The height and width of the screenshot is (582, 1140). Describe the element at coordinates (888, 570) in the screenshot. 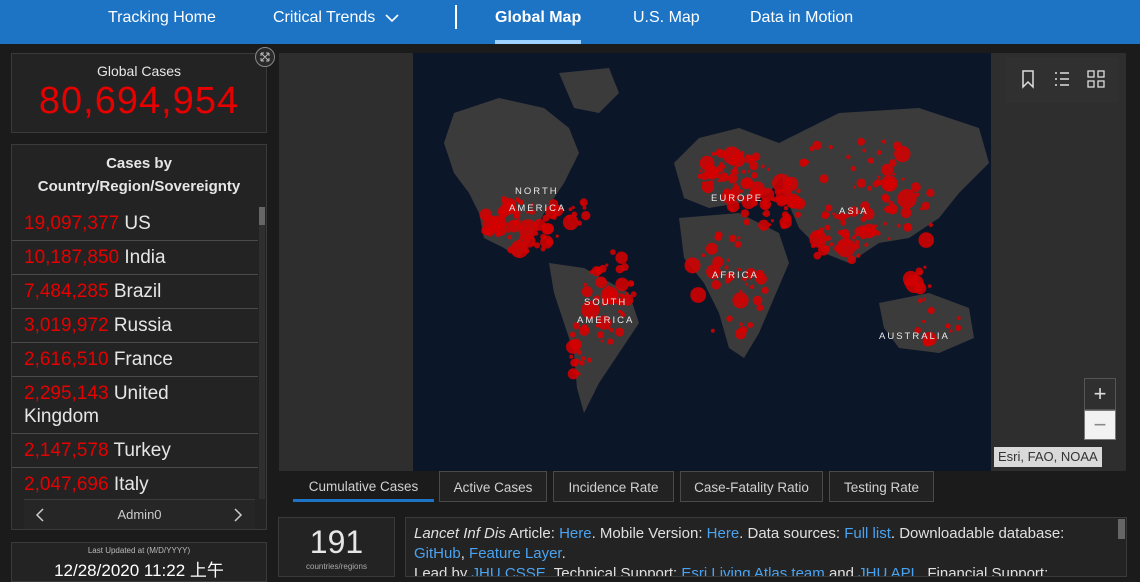

I see `jhu-apl-link: JHU APL` at that location.